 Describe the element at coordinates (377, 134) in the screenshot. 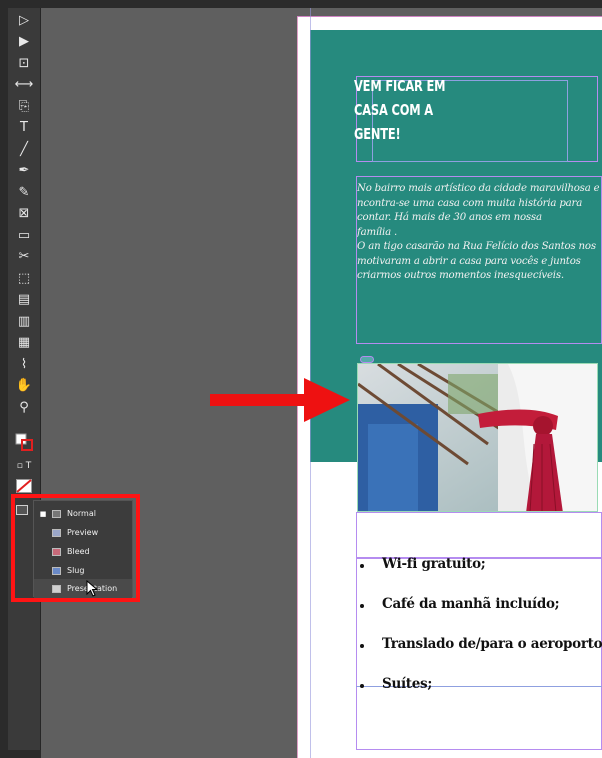

I see `headline-line: GENTE!` at that location.